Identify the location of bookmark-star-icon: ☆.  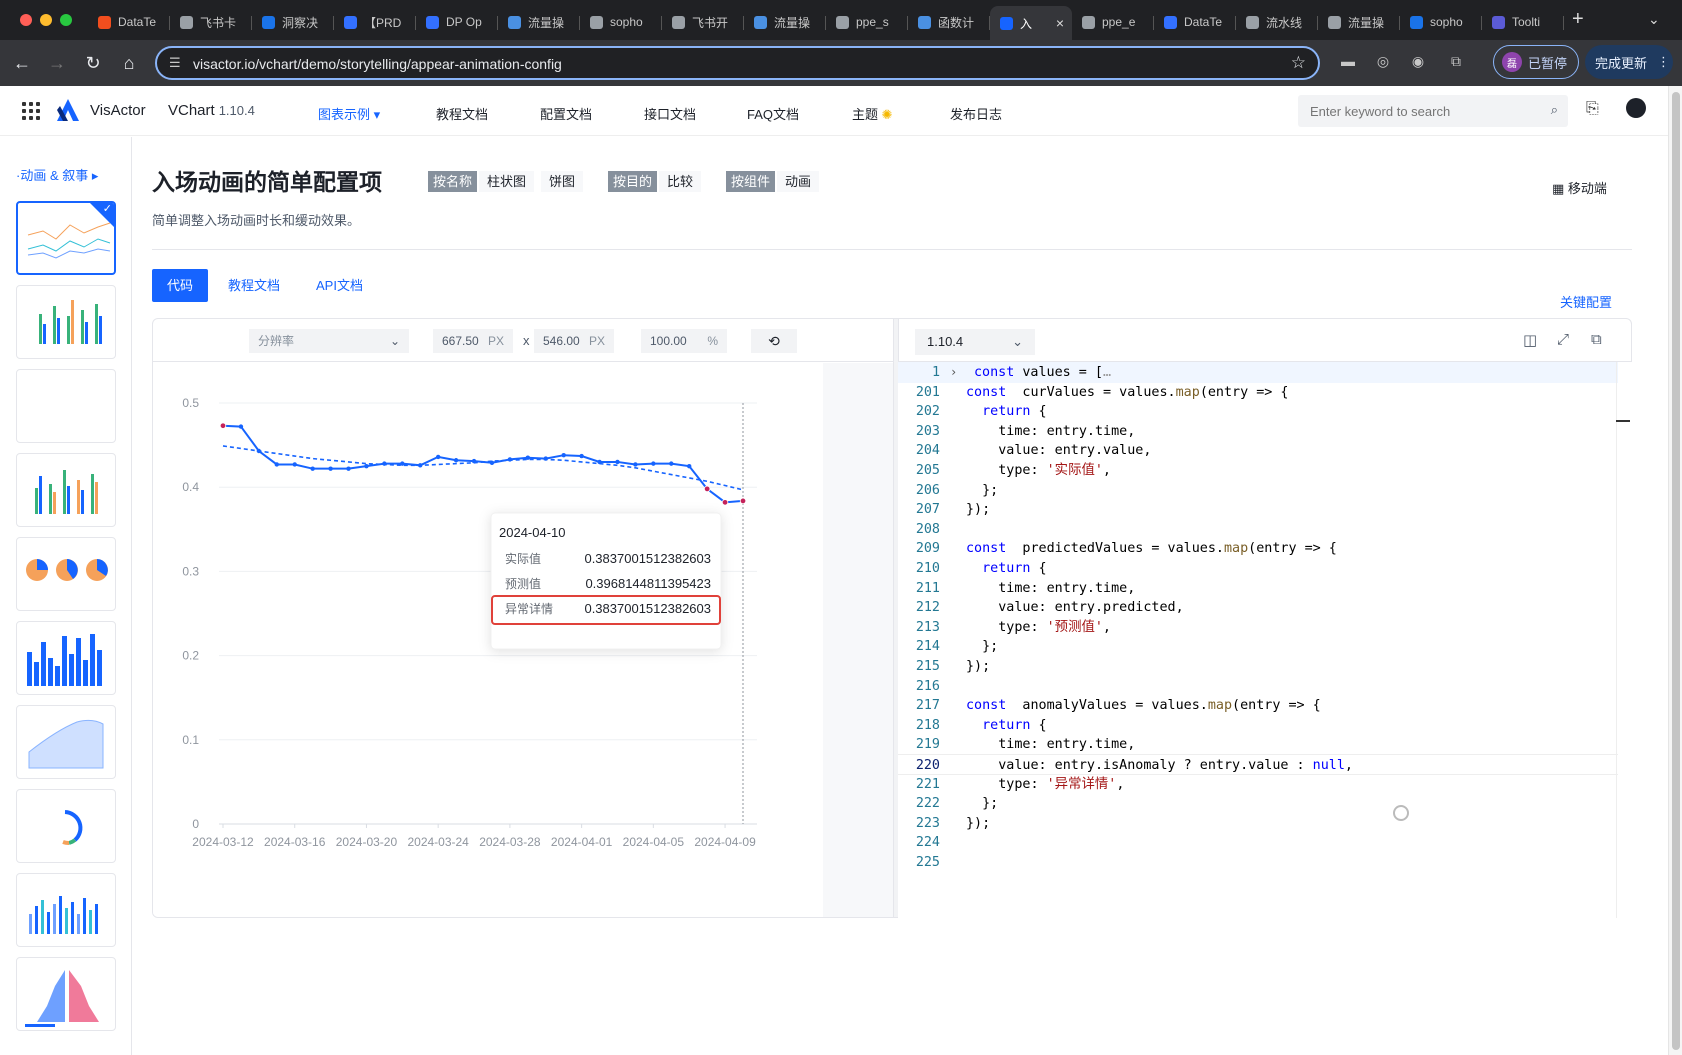
(1298, 63).